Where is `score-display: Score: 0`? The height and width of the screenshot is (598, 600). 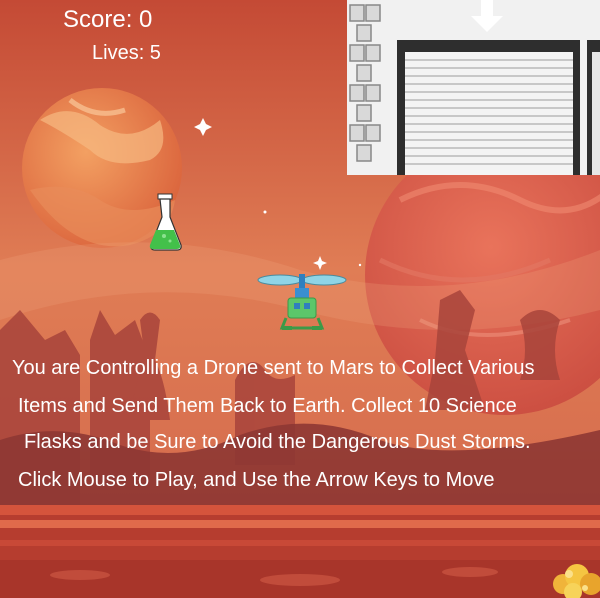 score-display: Score: 0 is located at coordinates (108, 19).